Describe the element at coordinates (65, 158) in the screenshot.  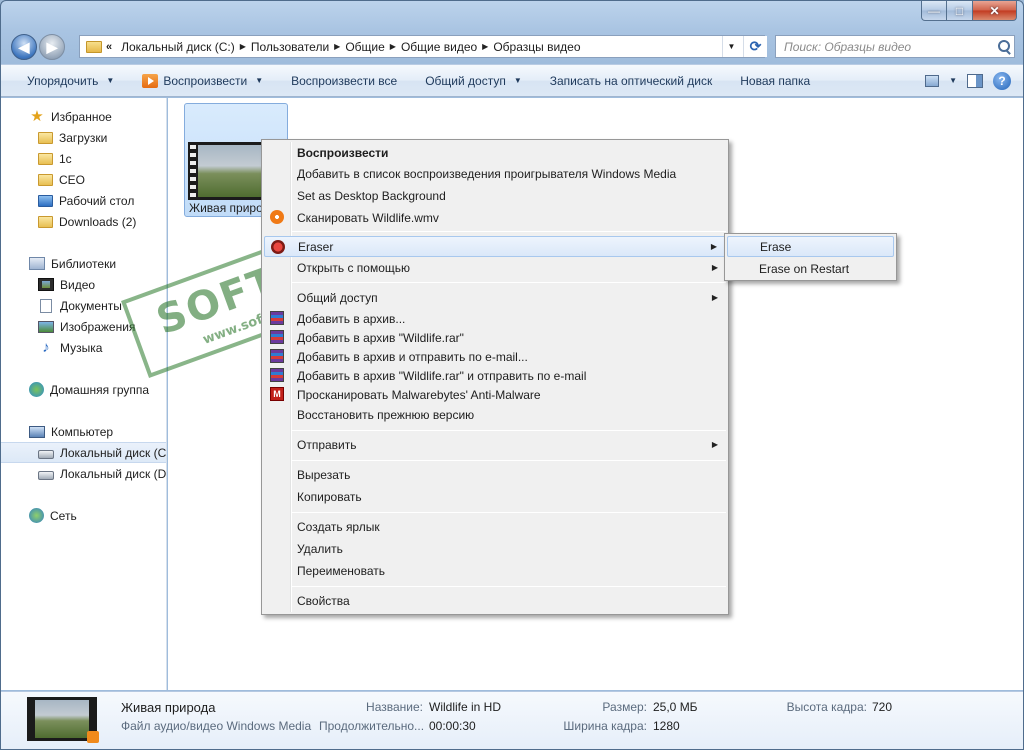
I see `sidebar-item-label: 1с` at that location.